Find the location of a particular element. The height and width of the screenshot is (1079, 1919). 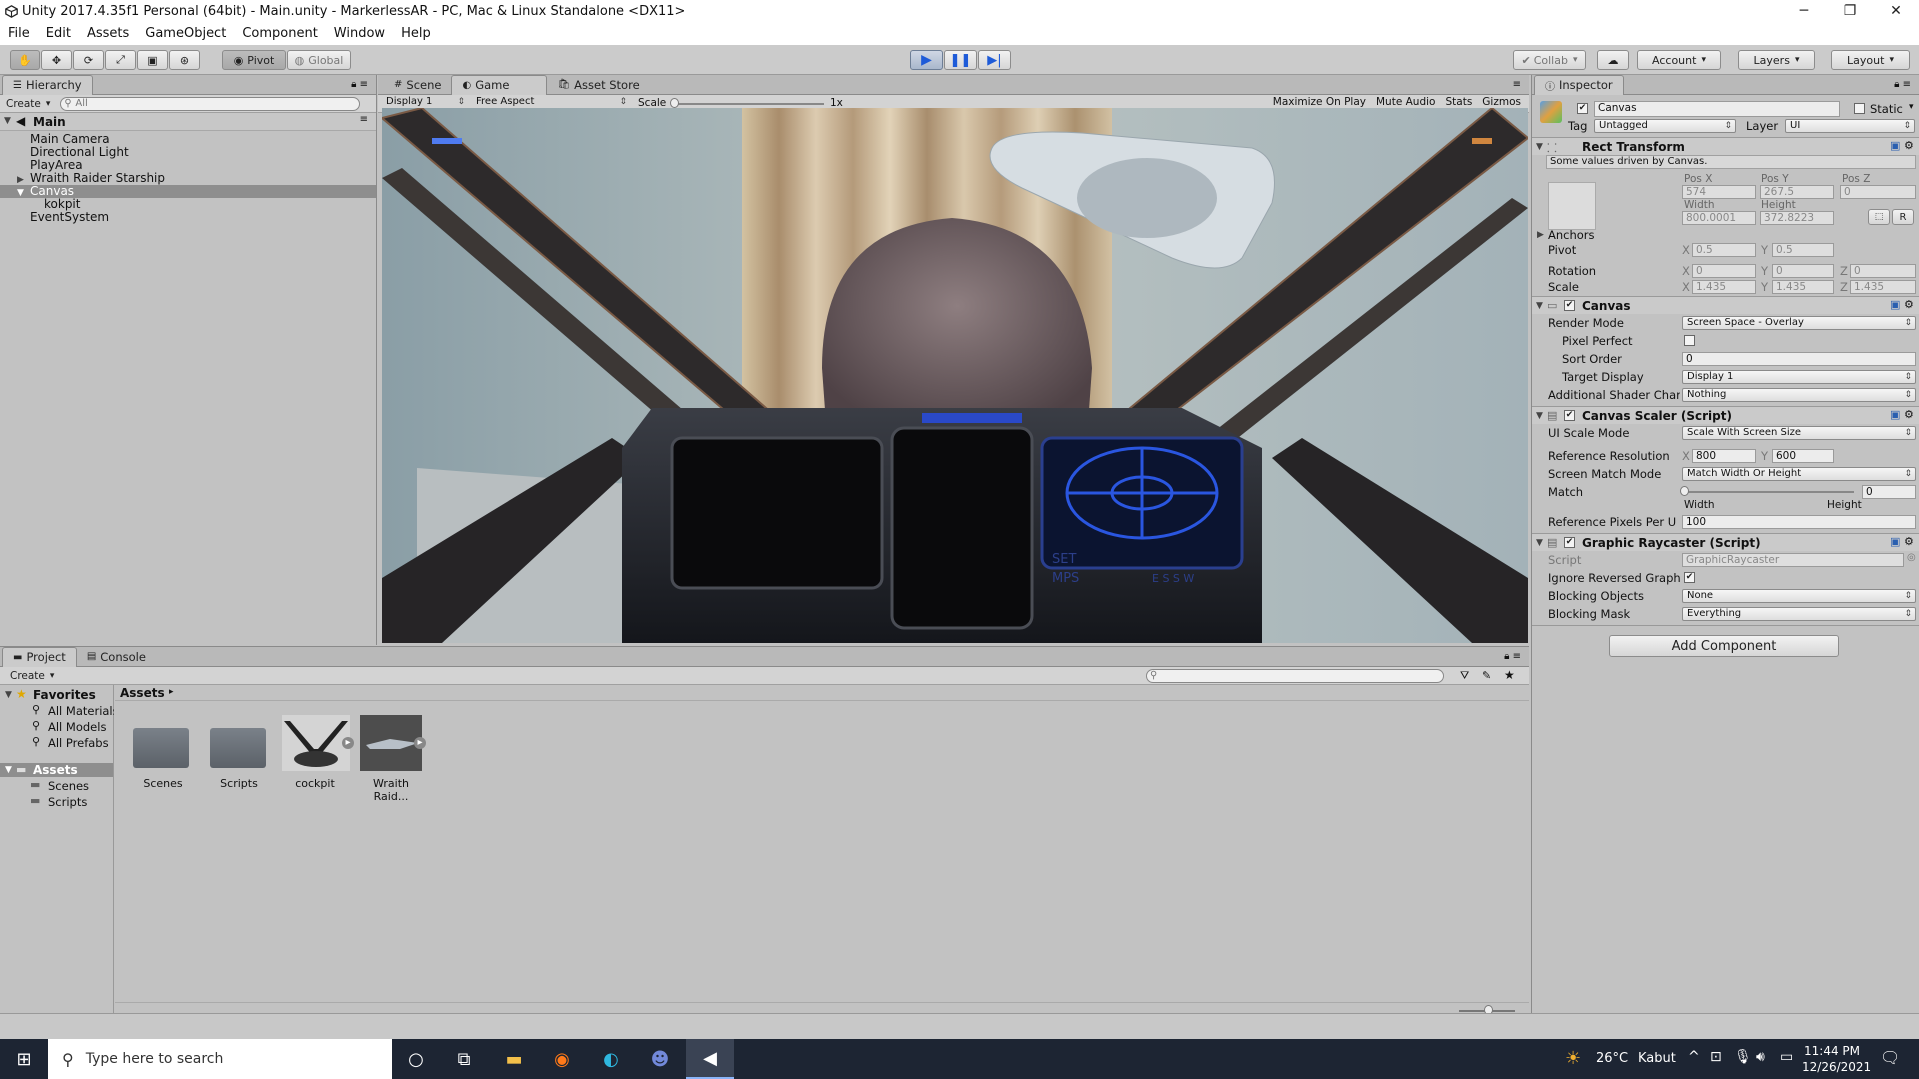

shader-channels-dropdown: Nothing is located at coordinates (1799, 395).